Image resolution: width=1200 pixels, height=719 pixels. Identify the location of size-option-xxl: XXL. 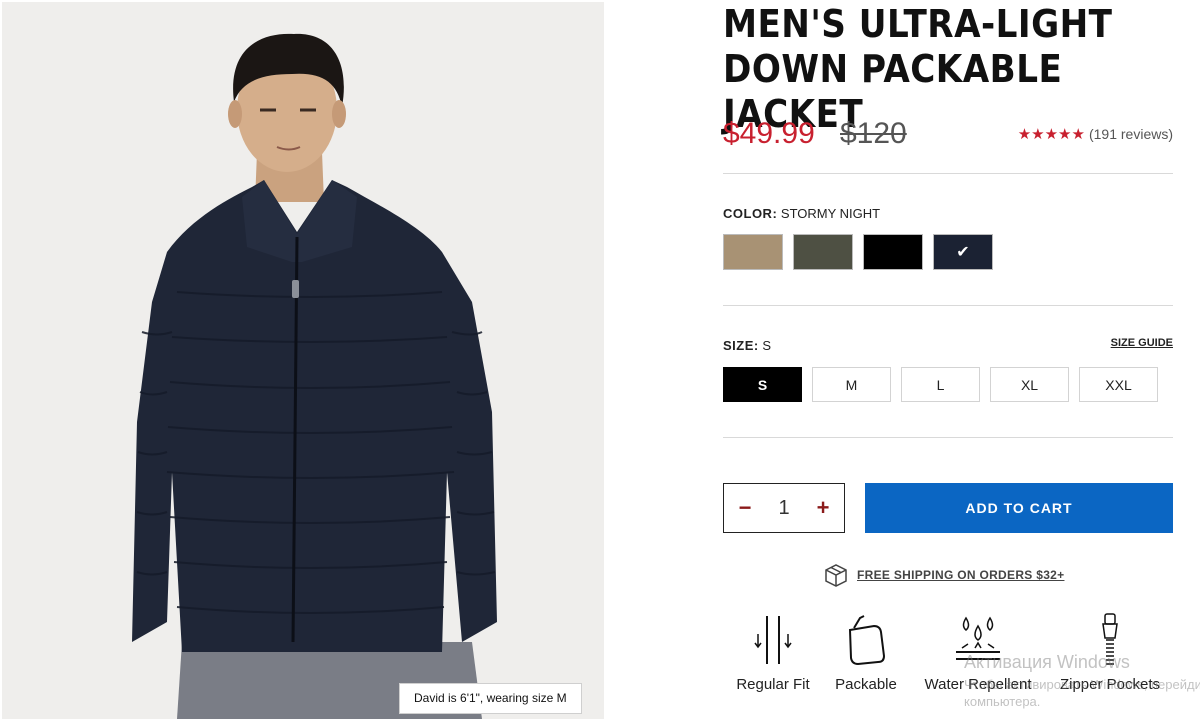
(1118, 384).